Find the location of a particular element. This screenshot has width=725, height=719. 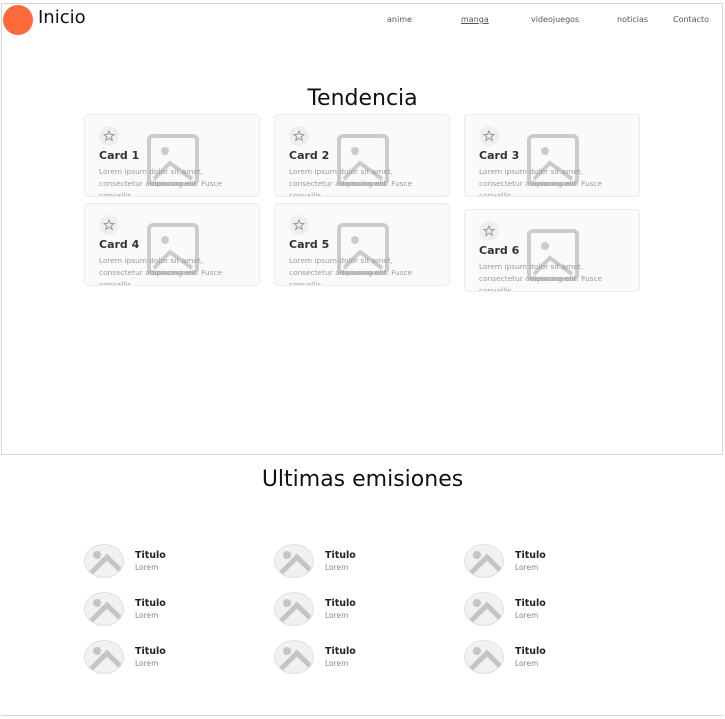

nav-noticias: noticias is located at coordinates (632, 19).